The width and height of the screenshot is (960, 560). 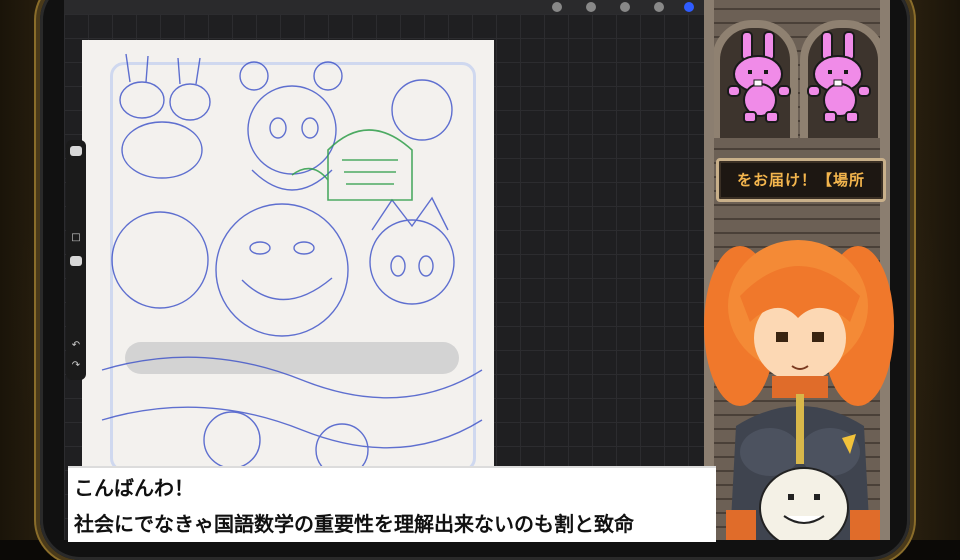 What do you see at coordinates (799, 390) in the screenshot?
I see `pixel-avatar-girl` at bounding box center [799, 390].